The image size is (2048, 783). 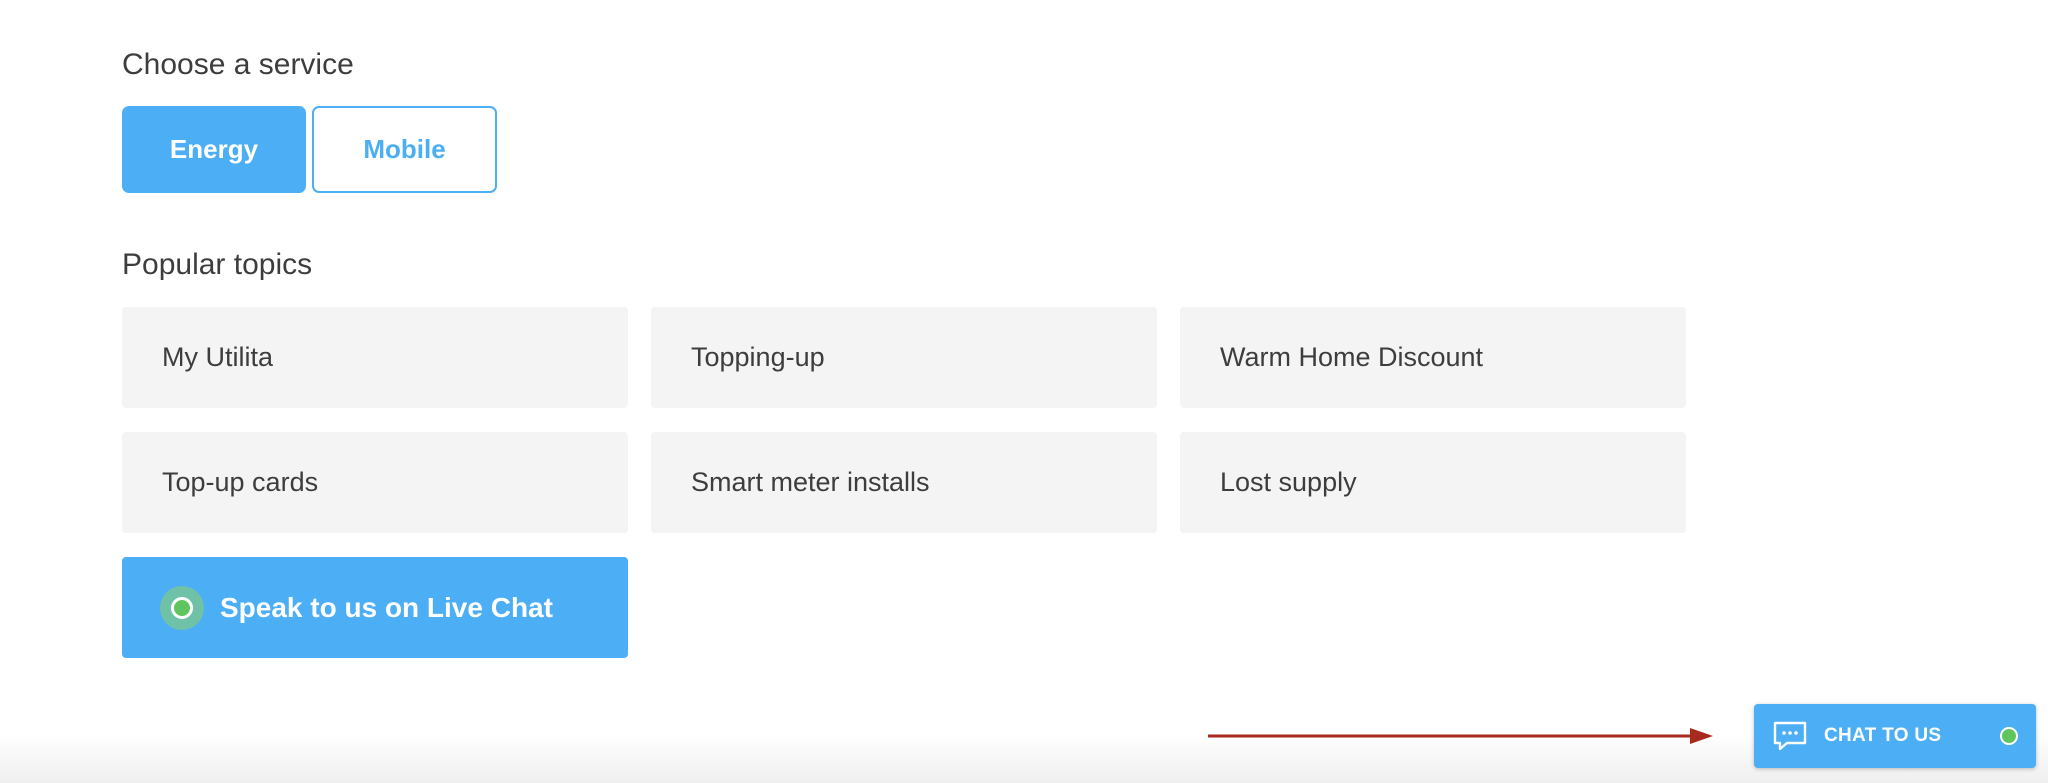 What do you see at coordinates (1433, 482) in the screenshot?
I see `topic-lost-supply: Lost supply` at bounding box center [1433, 482].